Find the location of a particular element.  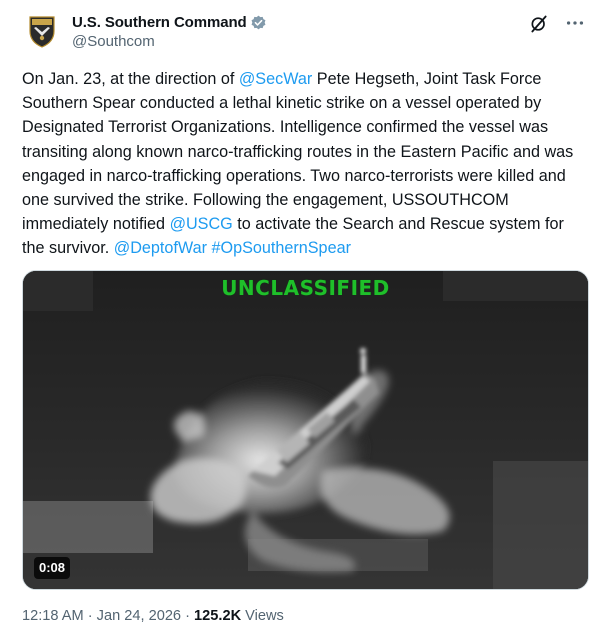

video-duration-badge: 0:08 is located at coordinates (52, 568).